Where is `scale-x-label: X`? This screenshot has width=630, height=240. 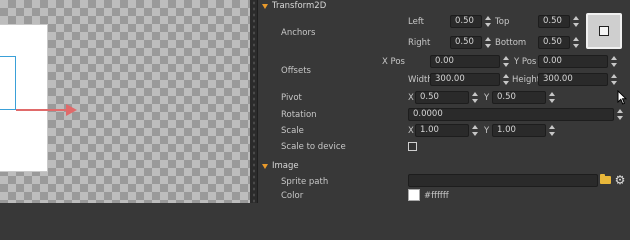
scale-x-label: X is located at coordinates (411, 131).